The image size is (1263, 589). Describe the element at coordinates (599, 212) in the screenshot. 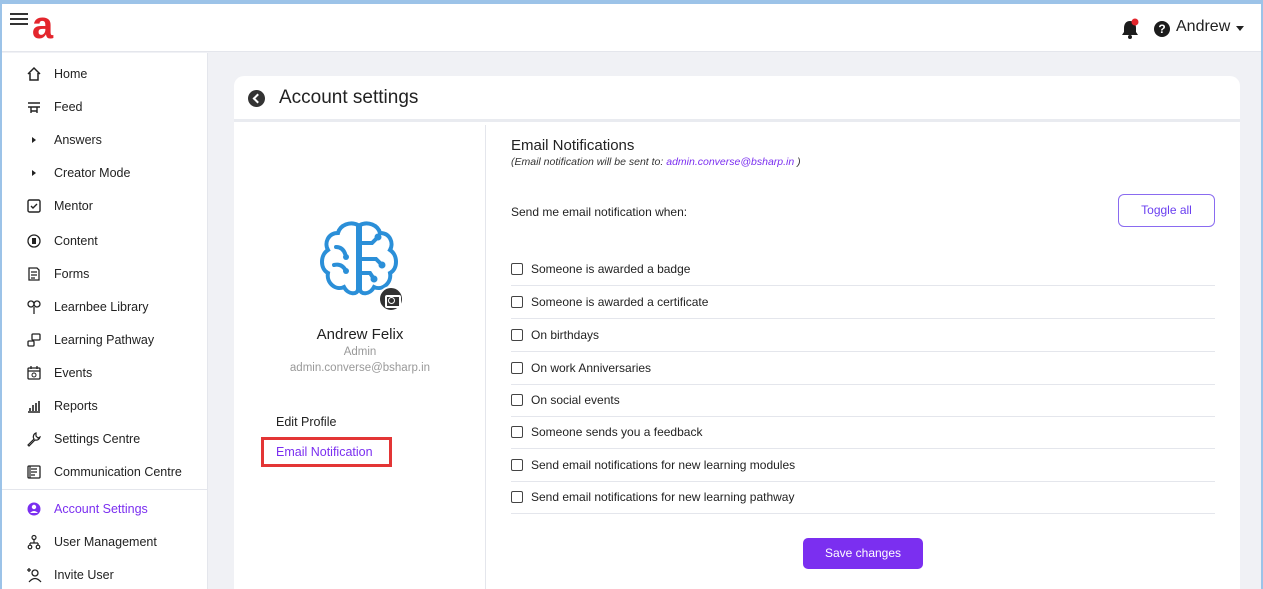

I see `send-when-label: Send me email notification when:` at that location.